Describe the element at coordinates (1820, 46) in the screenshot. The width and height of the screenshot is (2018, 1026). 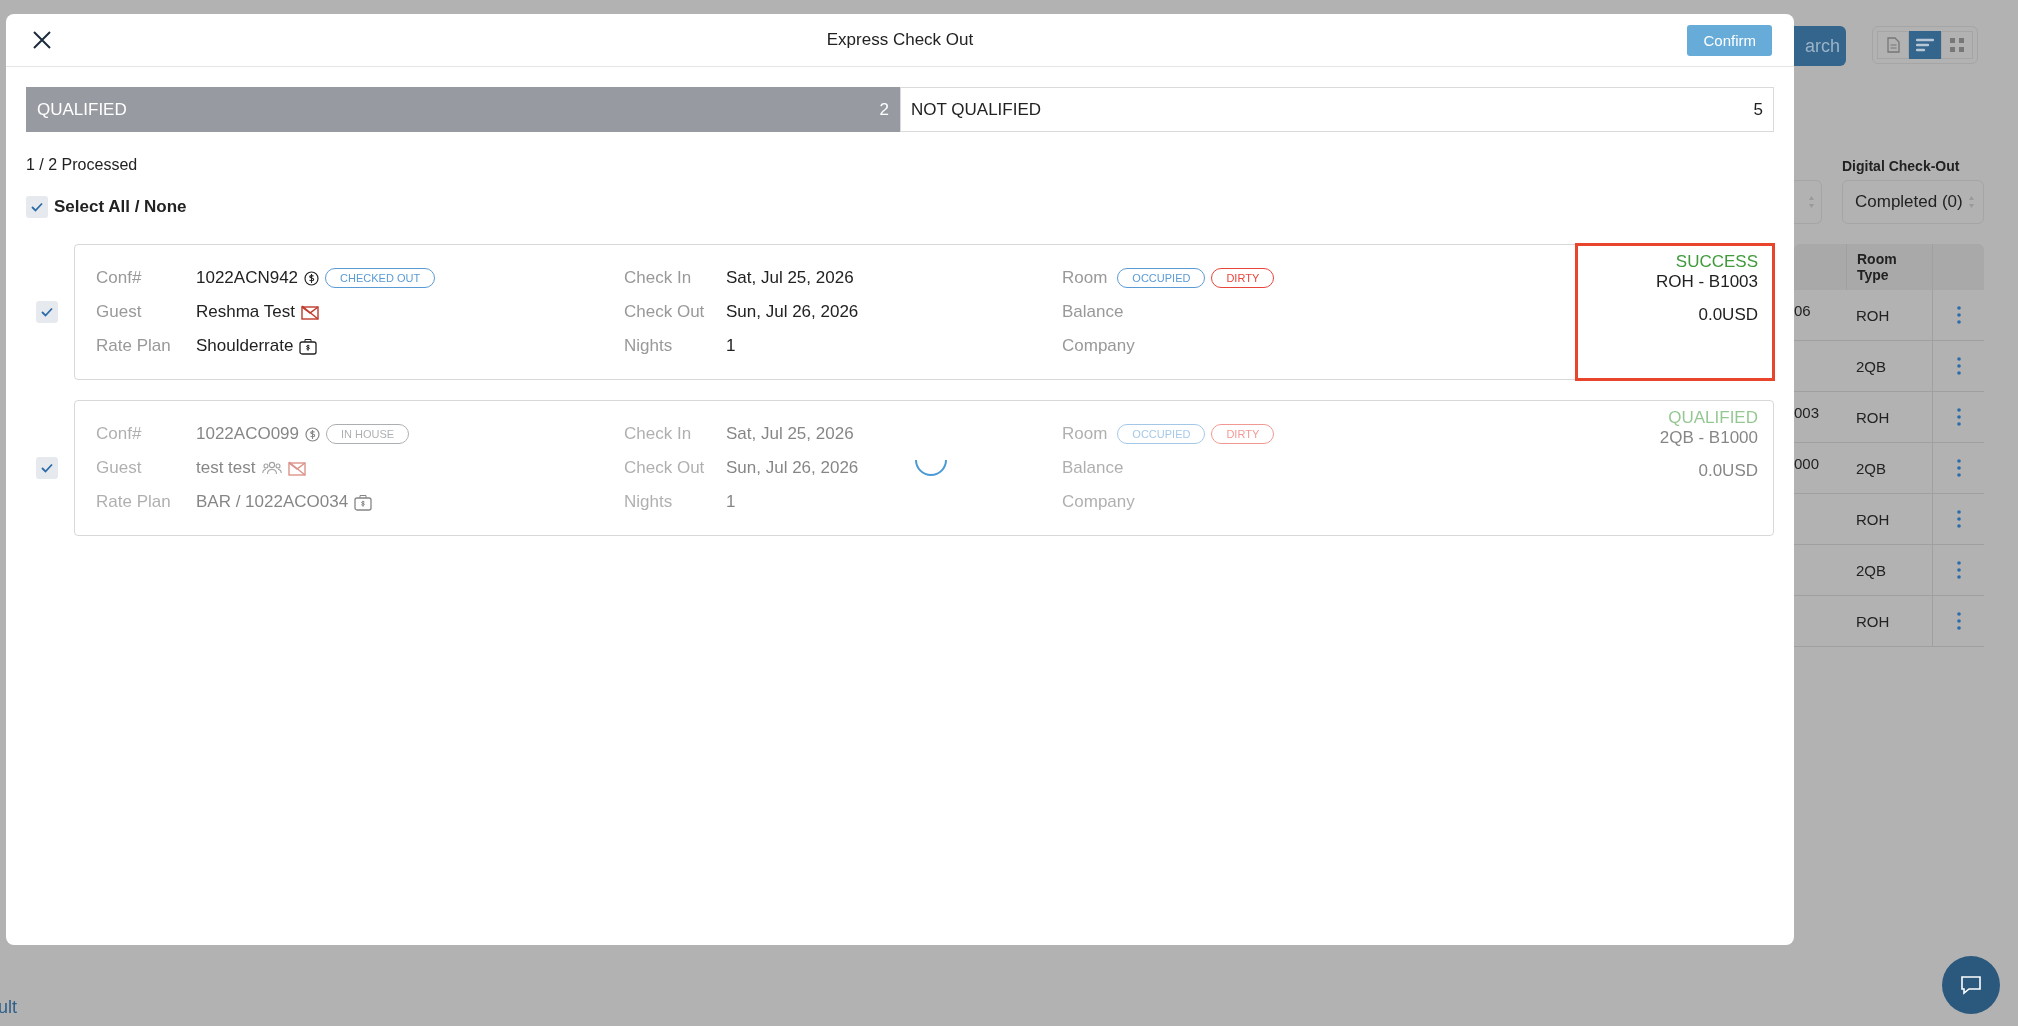
I see `search-button: arch` at that location.